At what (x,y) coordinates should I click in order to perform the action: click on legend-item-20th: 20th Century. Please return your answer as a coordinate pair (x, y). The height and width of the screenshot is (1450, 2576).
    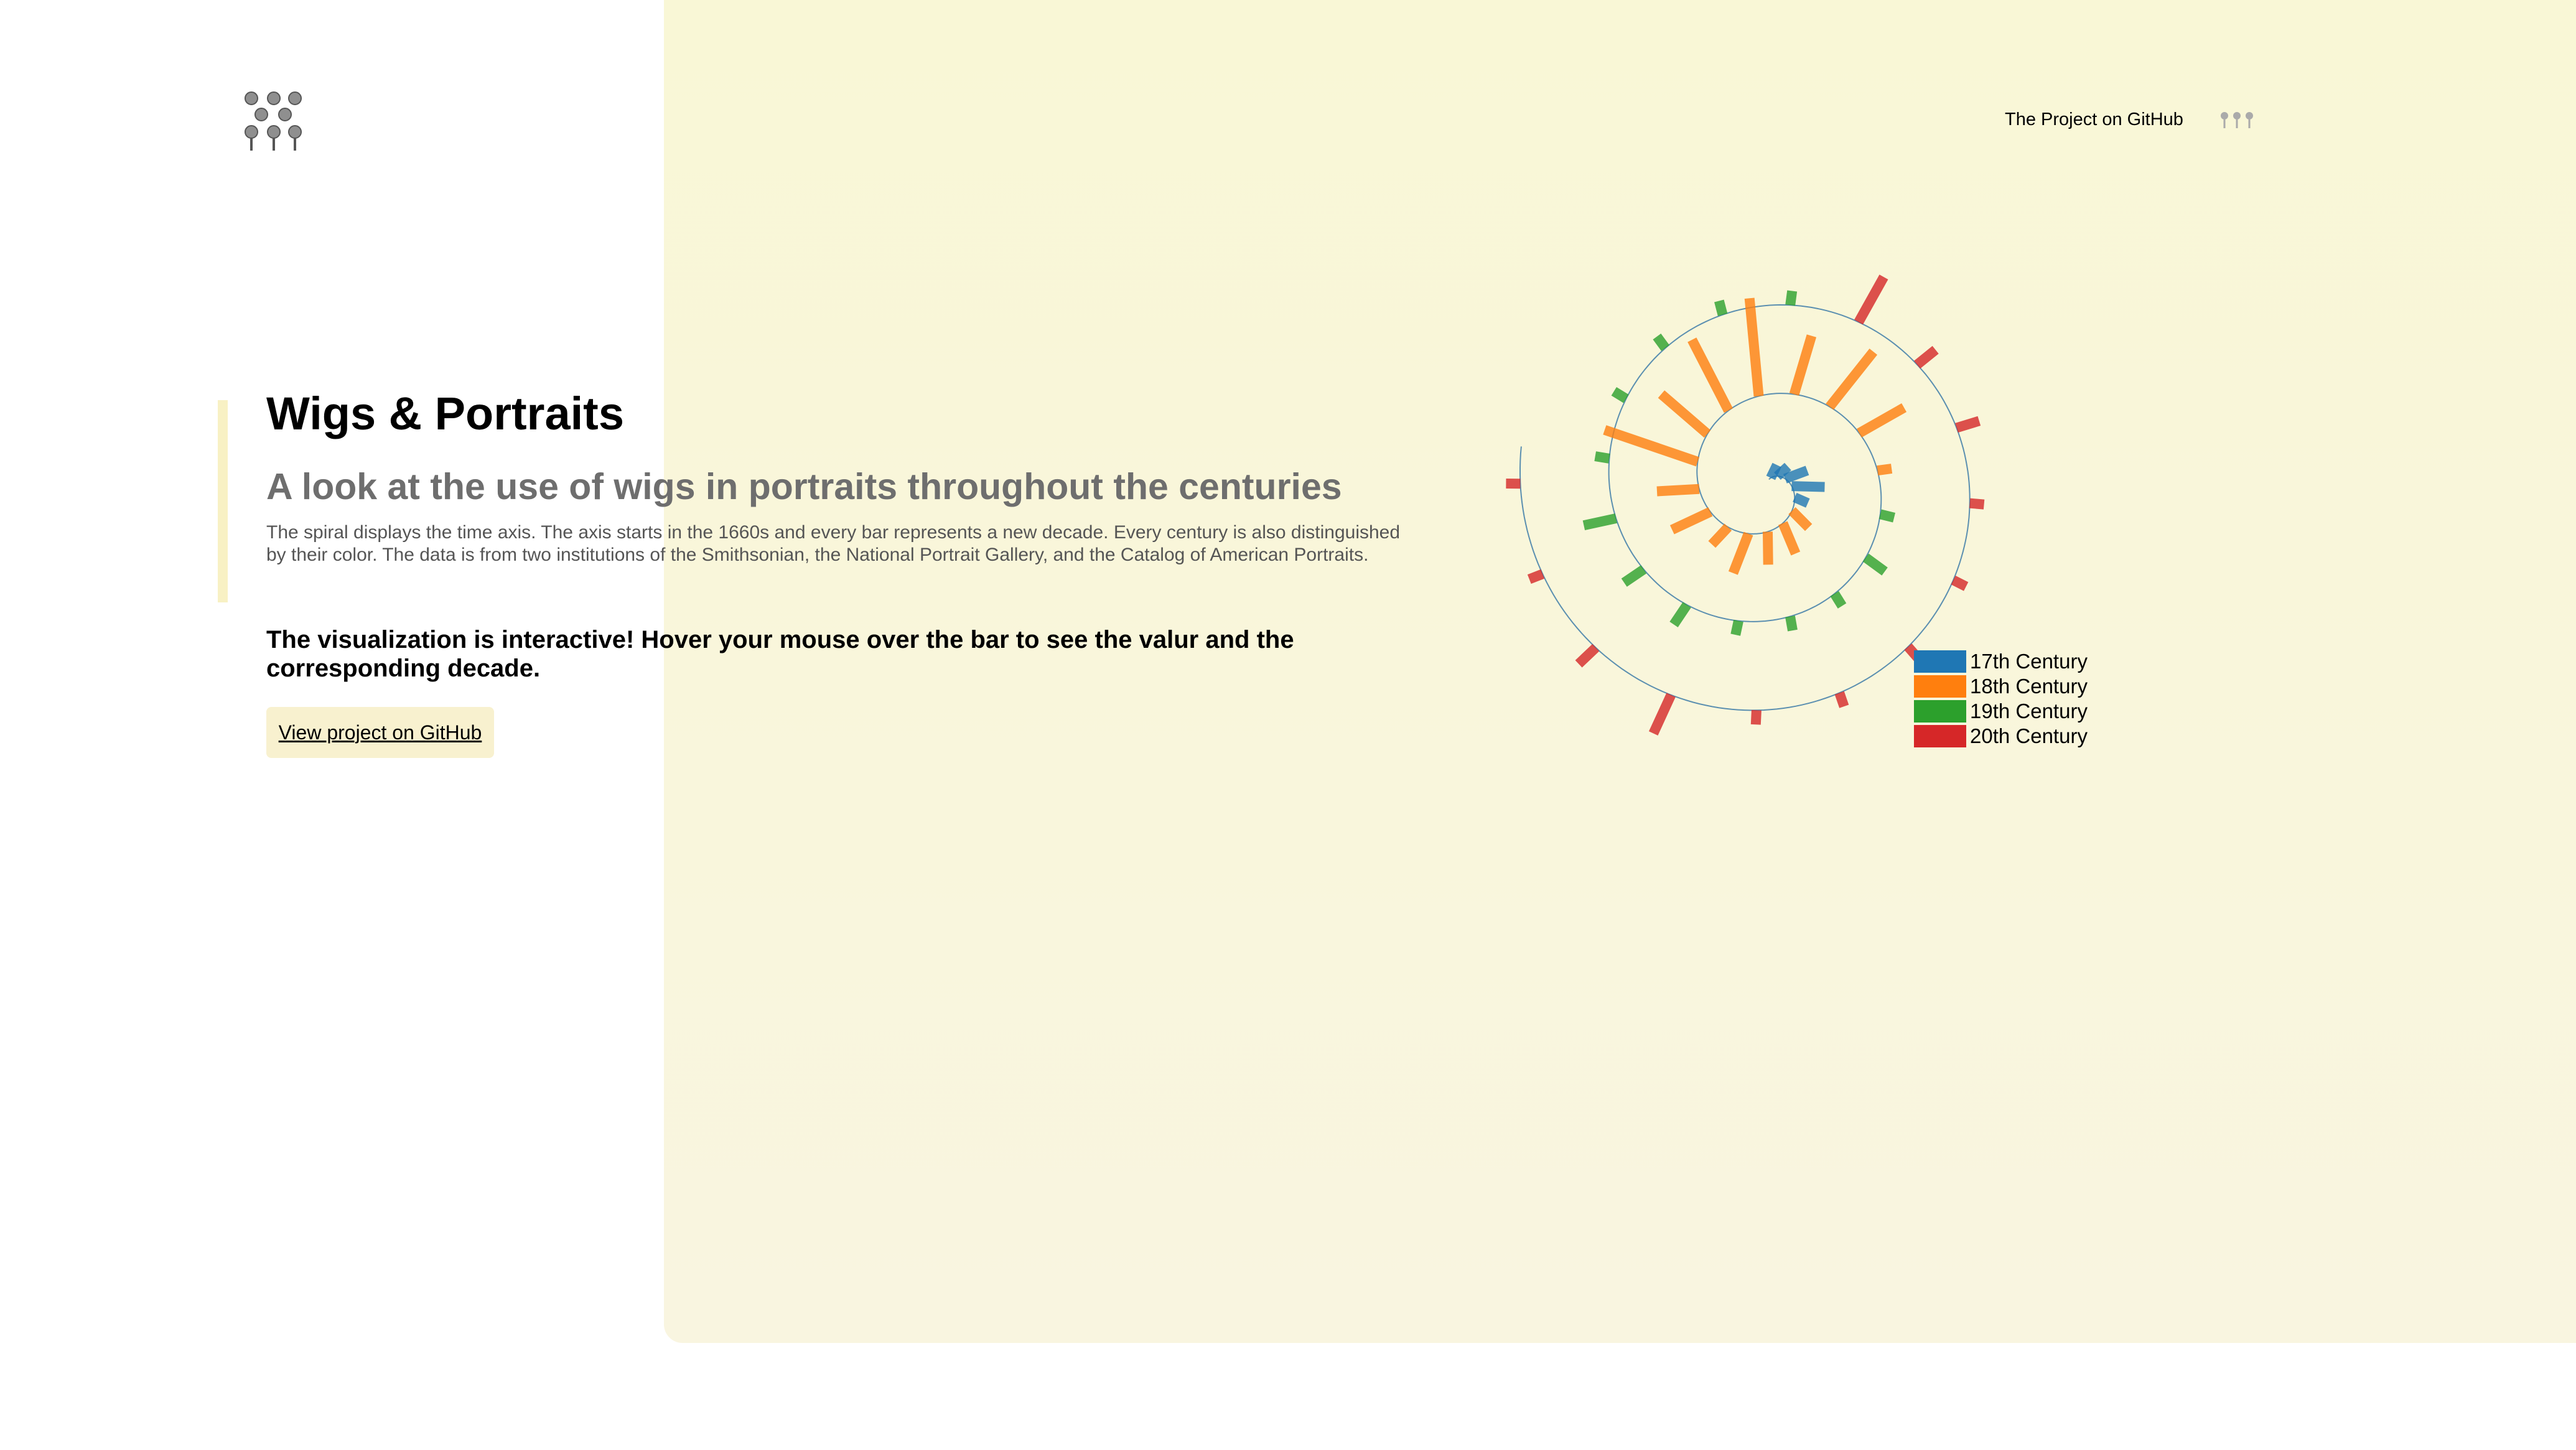
    Looking at the image, I should click on (2001, 736).